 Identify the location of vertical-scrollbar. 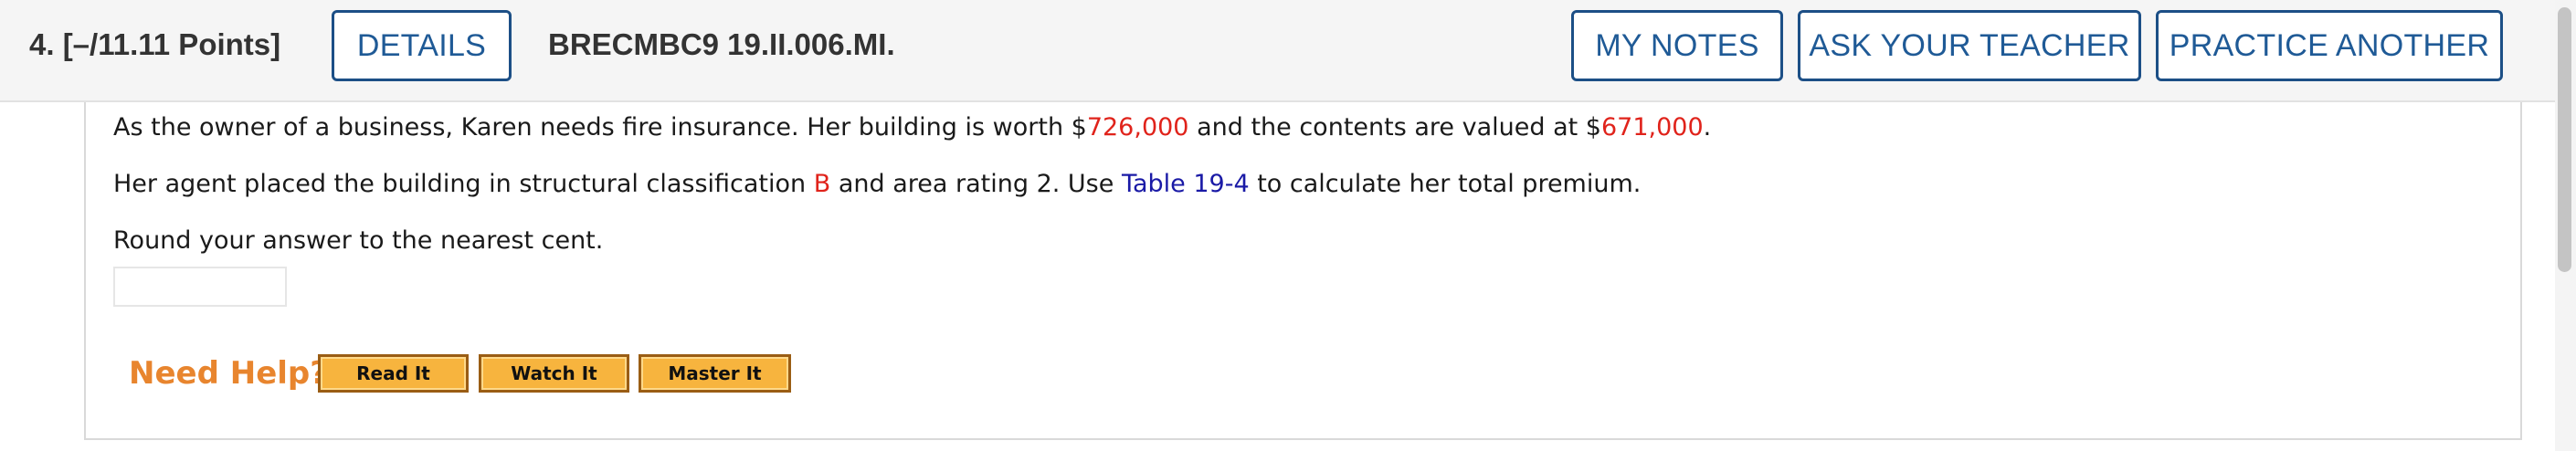
(2565, 226).